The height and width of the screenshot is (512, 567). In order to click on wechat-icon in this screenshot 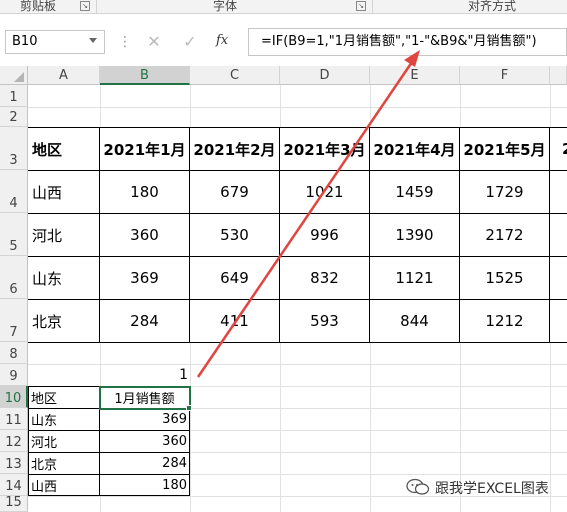, I will do `click(418, 486)`.